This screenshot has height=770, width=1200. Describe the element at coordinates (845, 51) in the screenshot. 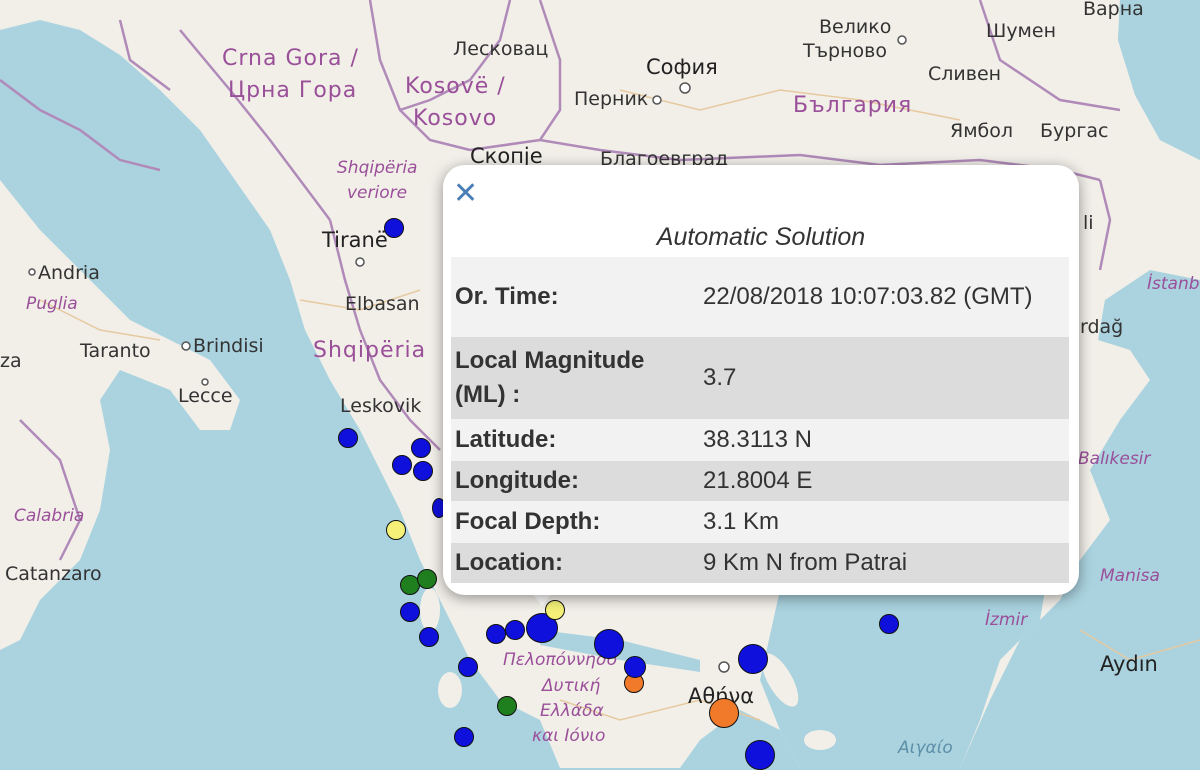

I see `label-tarnovo: Търново` at that location.